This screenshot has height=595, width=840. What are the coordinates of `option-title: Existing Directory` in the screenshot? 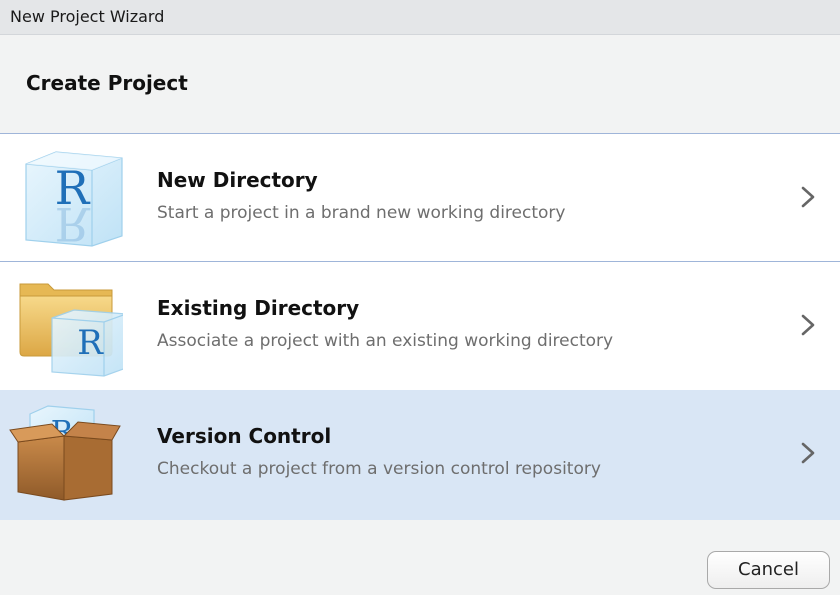 It's located at (258, 308).